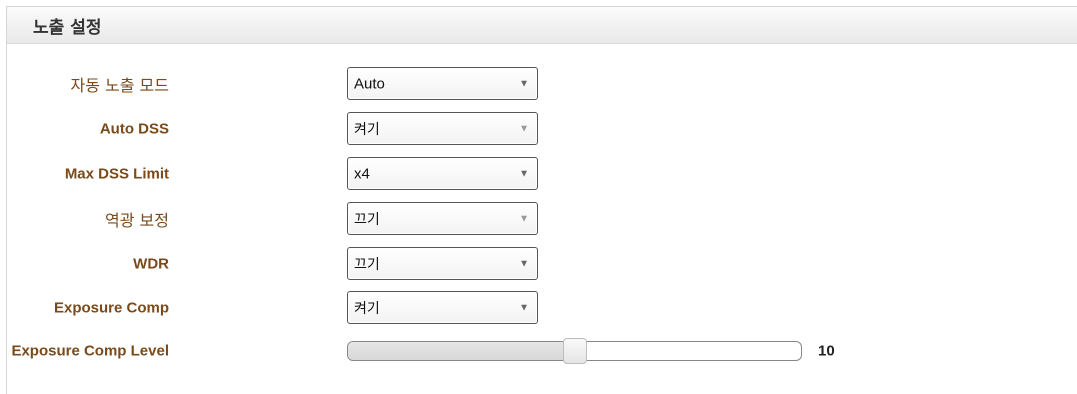 The height and width of the screenshot is (394, 1077). What do you see at coordinates (369, 83) in the screenshot?
I see `auto-exposure-mode-value: Auto` at bounding box center [369, 83].